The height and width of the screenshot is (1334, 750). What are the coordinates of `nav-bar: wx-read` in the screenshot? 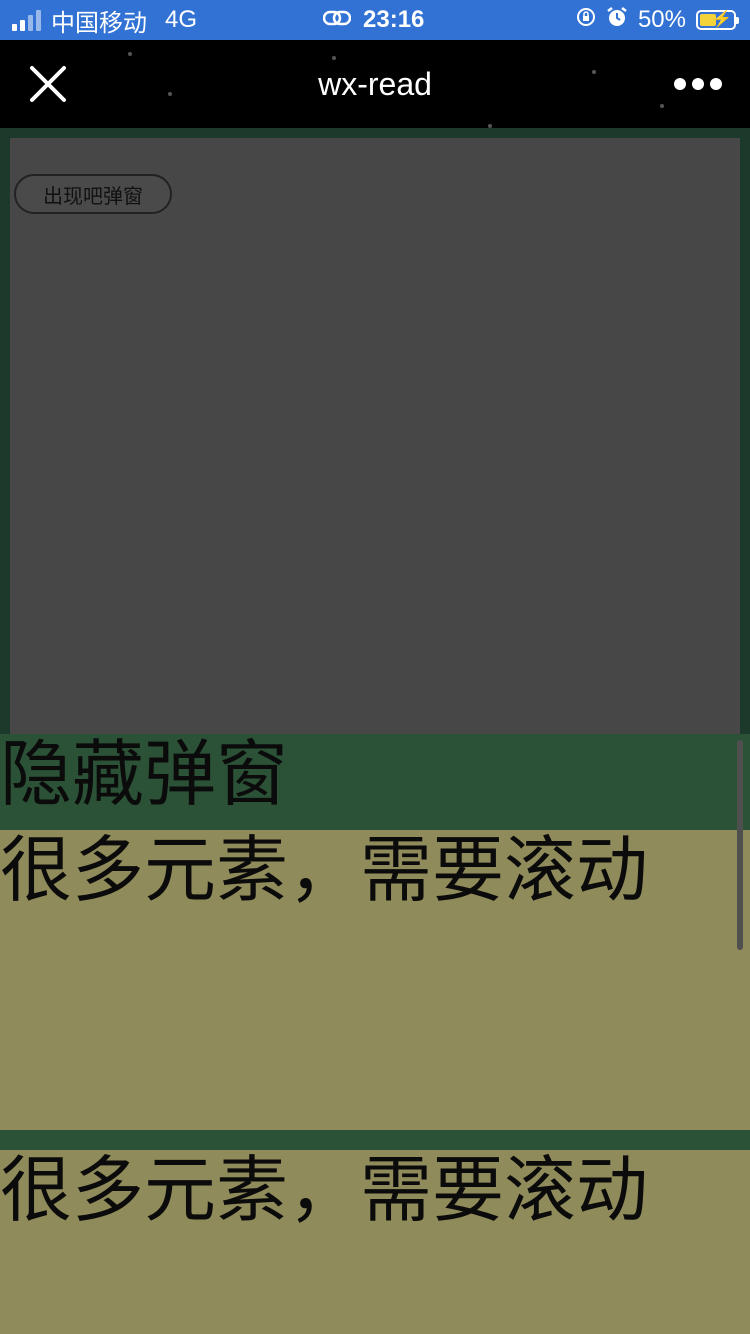 It's located at (375, 84).